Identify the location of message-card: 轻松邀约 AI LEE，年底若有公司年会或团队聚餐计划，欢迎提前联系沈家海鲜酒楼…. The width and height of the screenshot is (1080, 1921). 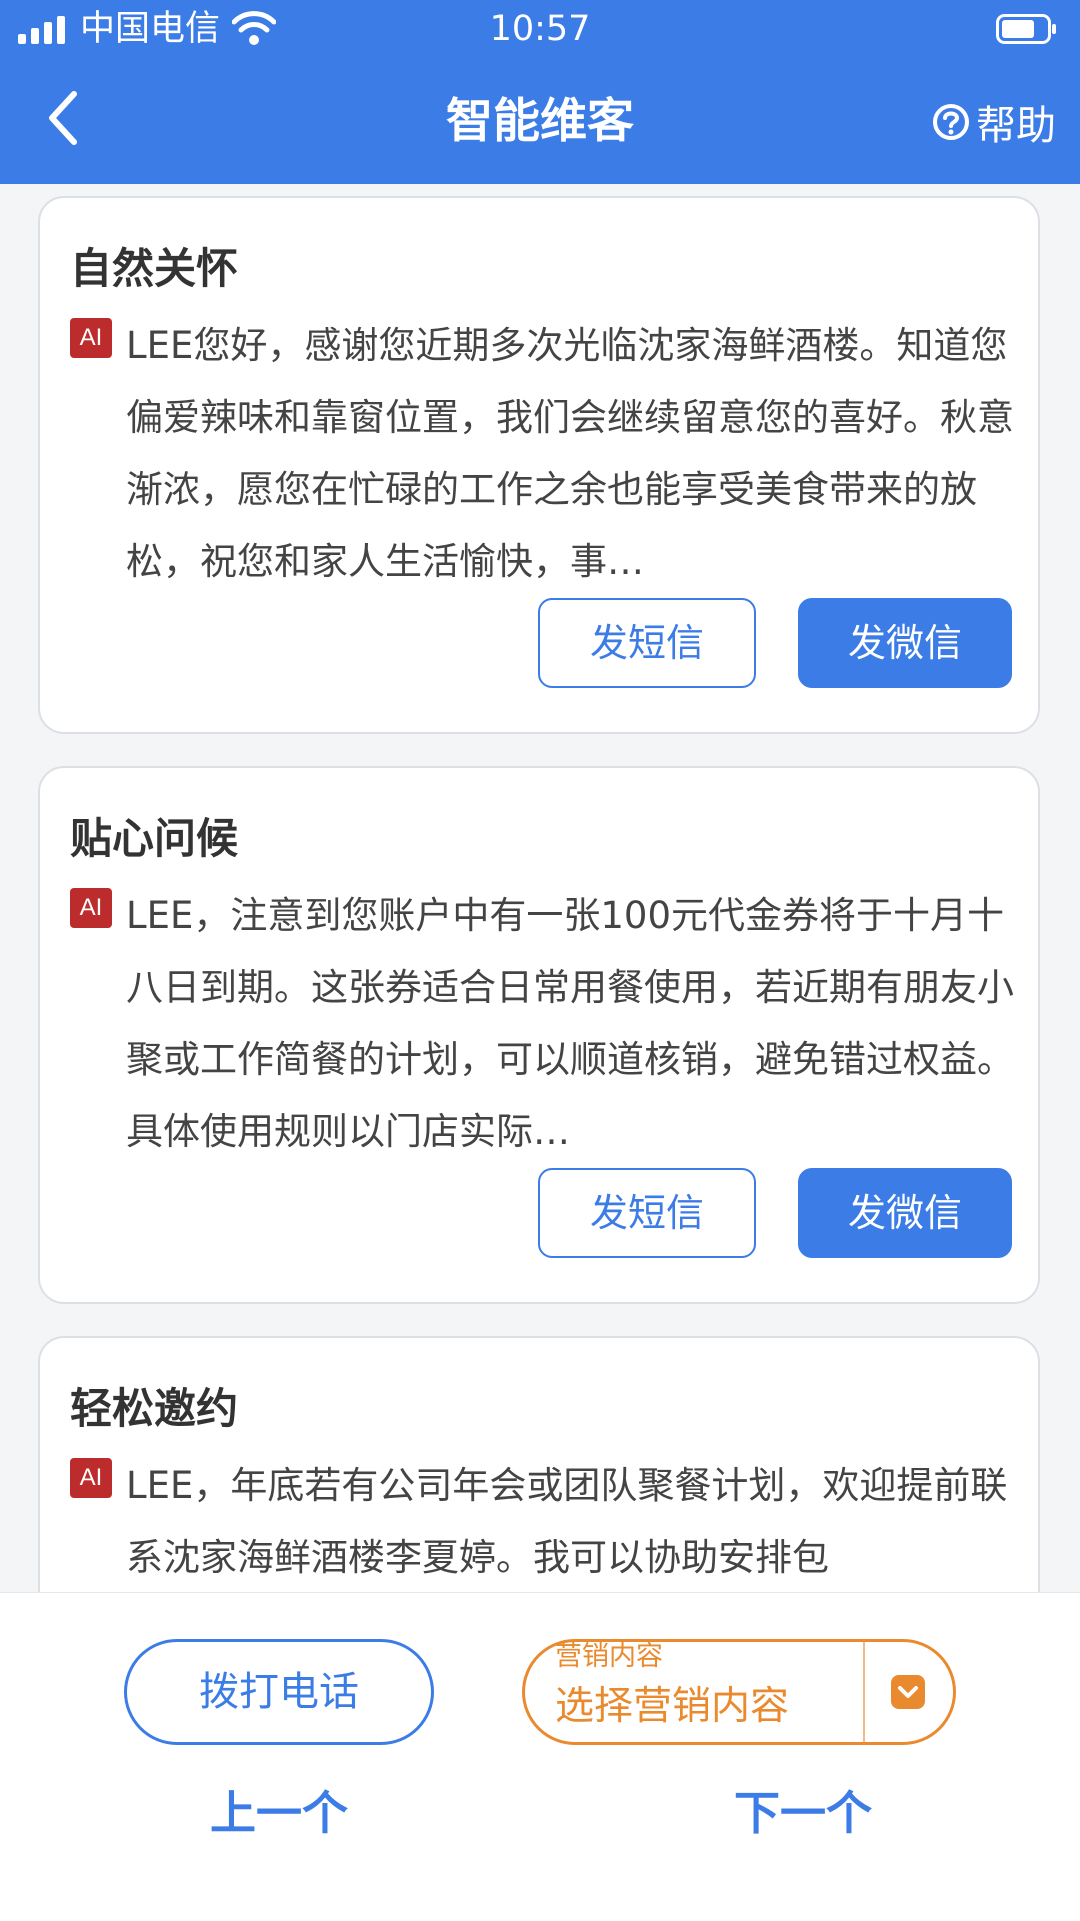
(539, 1464).